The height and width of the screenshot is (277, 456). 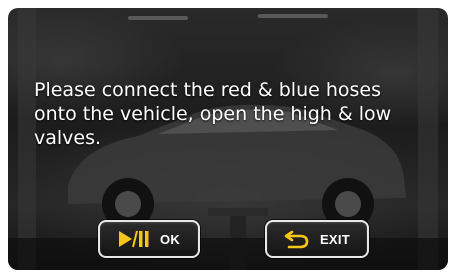 I want to click on return-arrow-icon, so click(x=297, y=239).